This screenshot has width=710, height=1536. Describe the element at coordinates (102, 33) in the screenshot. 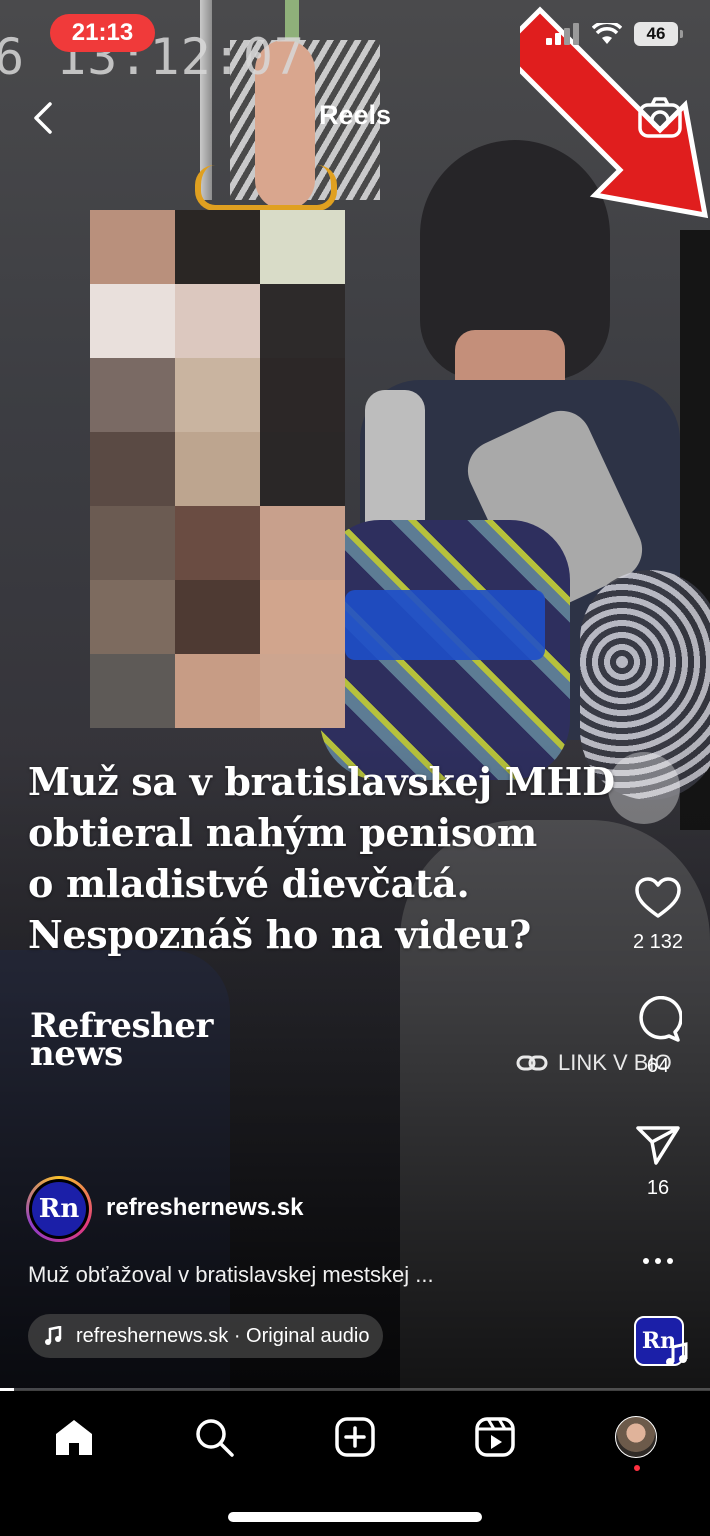

I see `status-time: 21:13` at that location.